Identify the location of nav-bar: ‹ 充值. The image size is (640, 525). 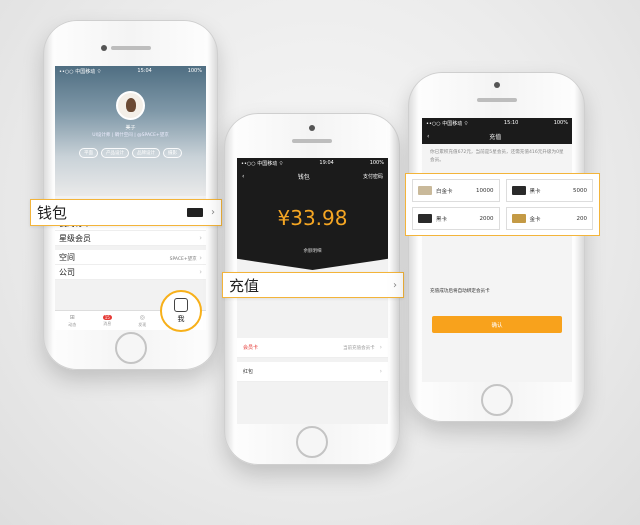
(497, 136).